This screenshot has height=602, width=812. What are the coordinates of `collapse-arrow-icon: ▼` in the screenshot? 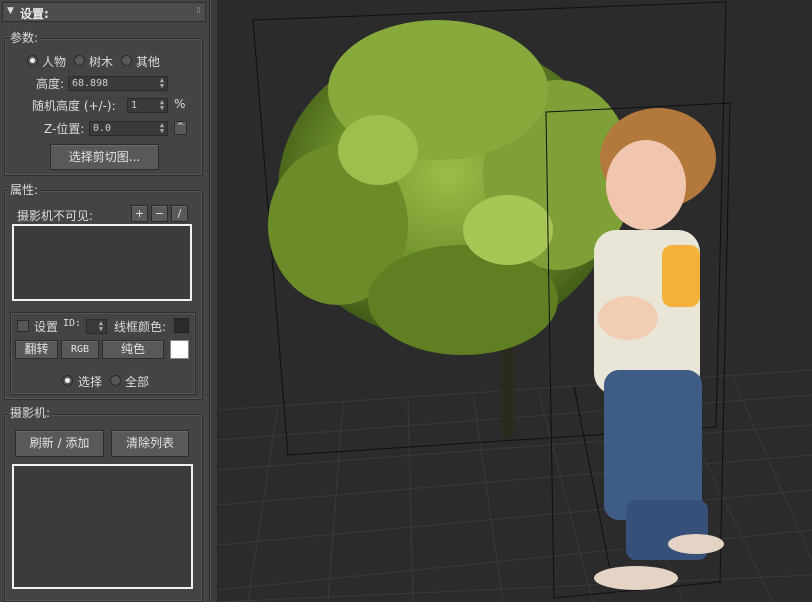 It's located at (10, 11).